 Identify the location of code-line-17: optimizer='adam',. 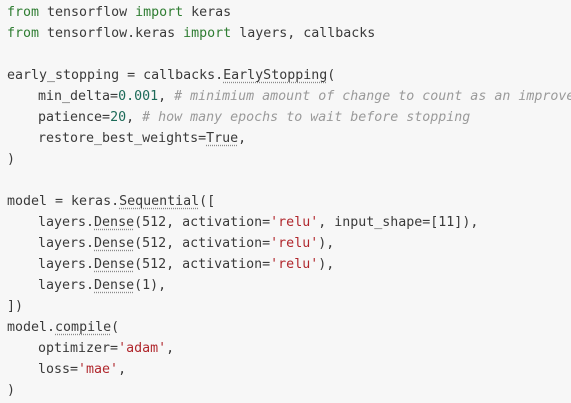
(285, 348).